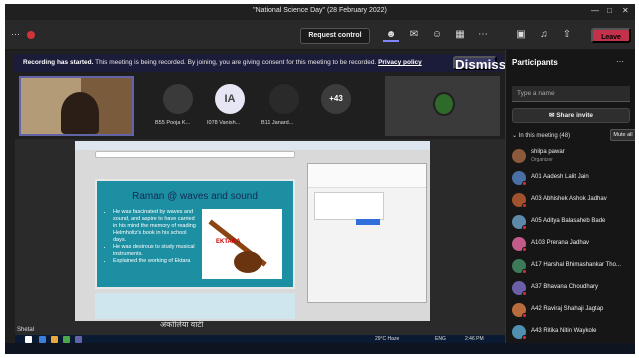  I want to click on panel-more-icon: ⋯, so click(620, 61).